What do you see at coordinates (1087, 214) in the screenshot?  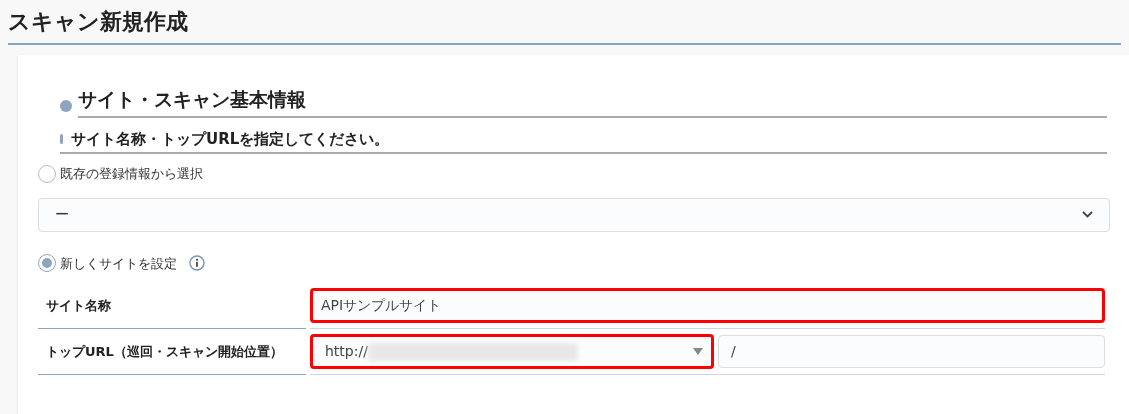 I see `chevron-down-icon` at bounding box center [1087, 214].